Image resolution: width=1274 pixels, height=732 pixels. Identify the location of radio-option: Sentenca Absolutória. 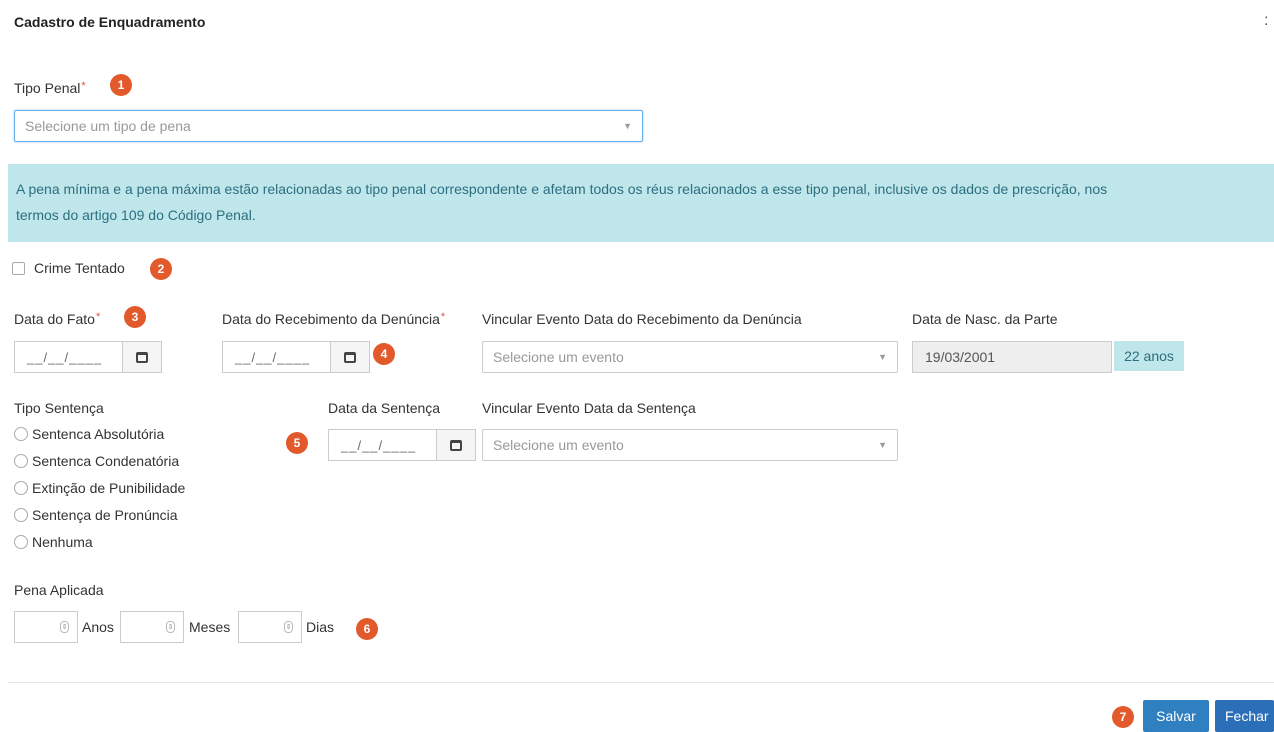
(99, 433).